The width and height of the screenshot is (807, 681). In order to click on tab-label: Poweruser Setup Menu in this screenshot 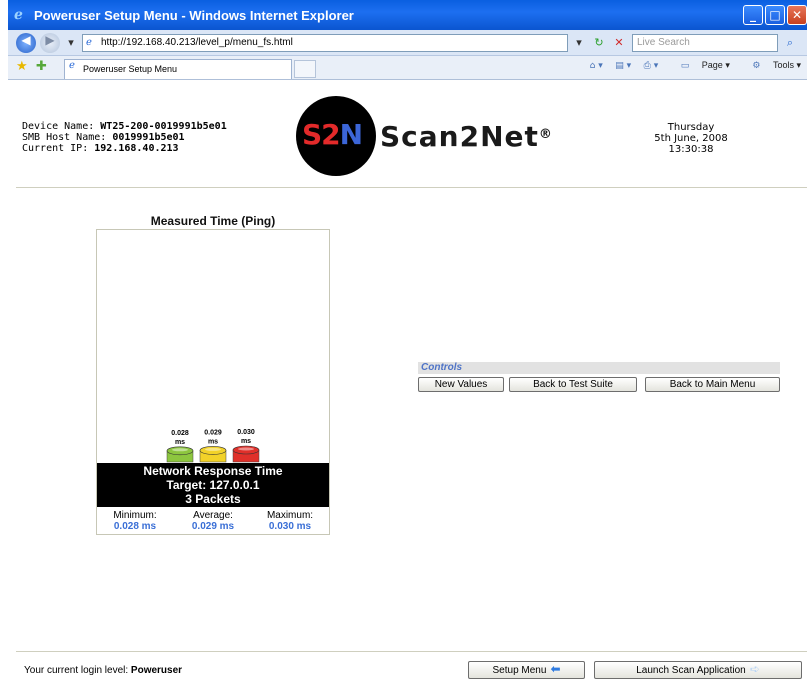, I will do `click(130, 69)`.